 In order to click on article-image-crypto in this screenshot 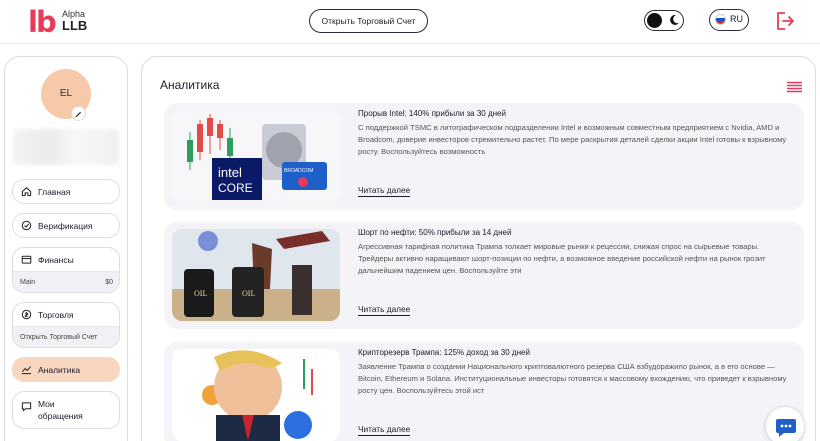, I will do `click(256, 395)`.